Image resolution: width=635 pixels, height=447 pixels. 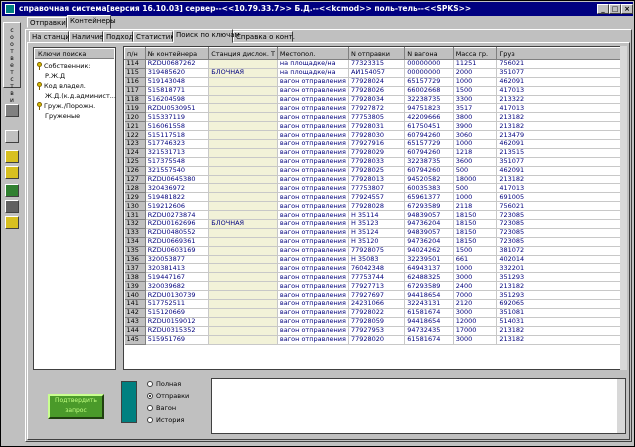 What do you see at coordinates (12, 136) in the screenshot?
I see `list-icon` at bounding box center [12, 136].